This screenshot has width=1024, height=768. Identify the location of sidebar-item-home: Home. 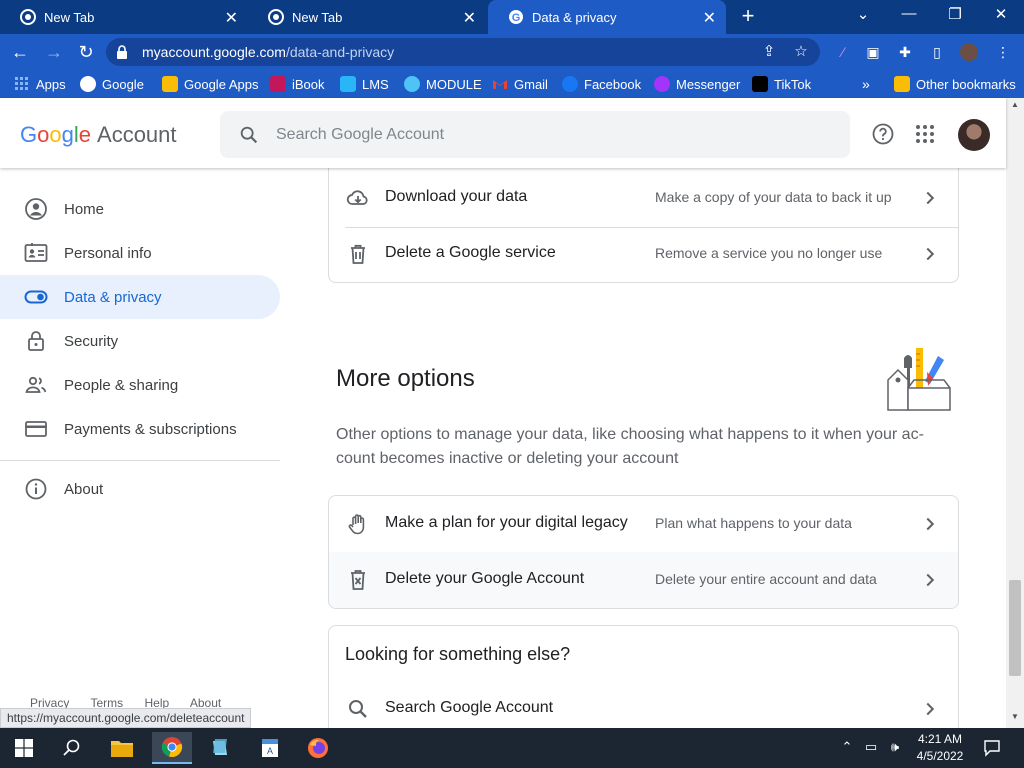
(140, 209).